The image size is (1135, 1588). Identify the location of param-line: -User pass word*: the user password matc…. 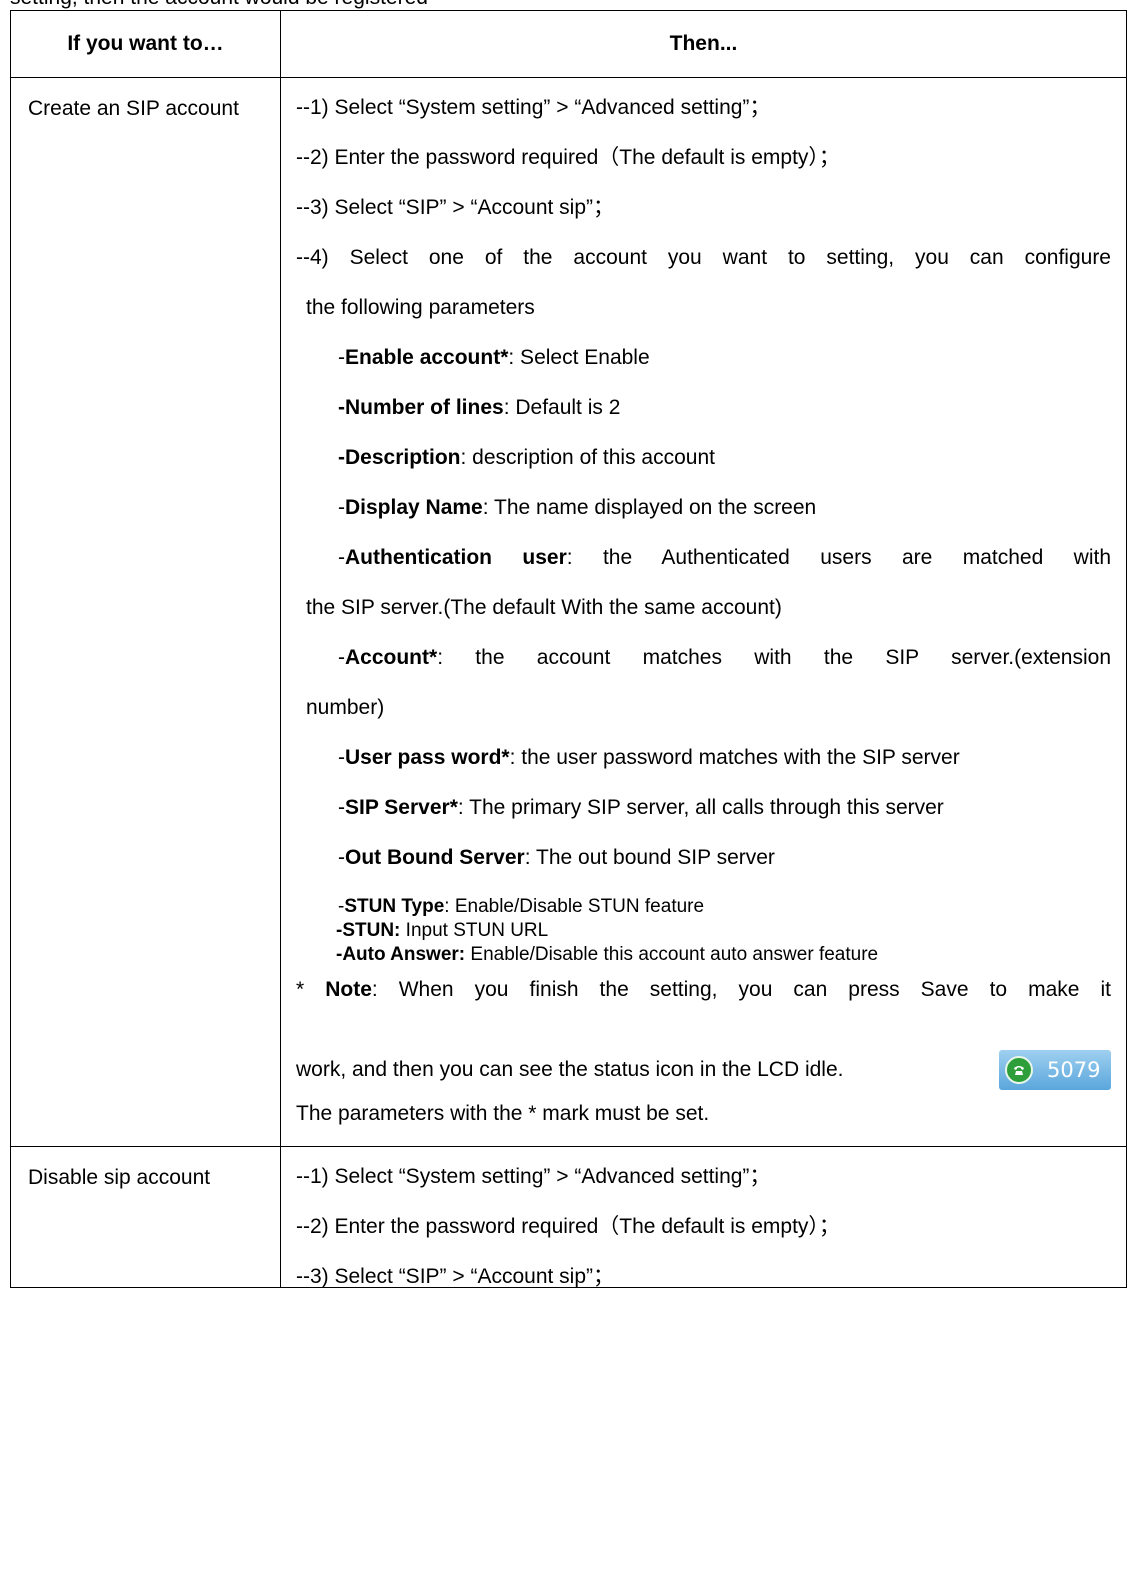
(649, 757).